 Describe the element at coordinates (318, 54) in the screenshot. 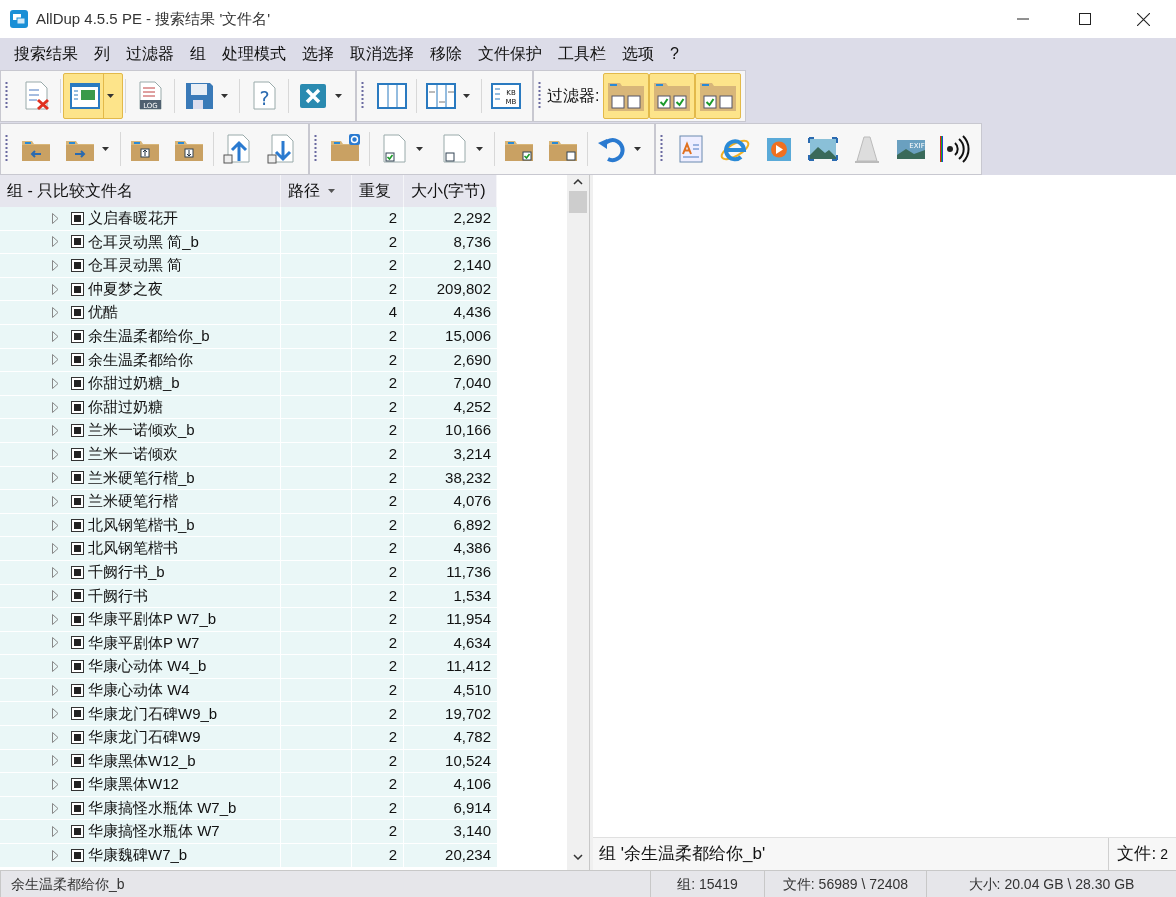

I see `menu-item: 选择` at that location.